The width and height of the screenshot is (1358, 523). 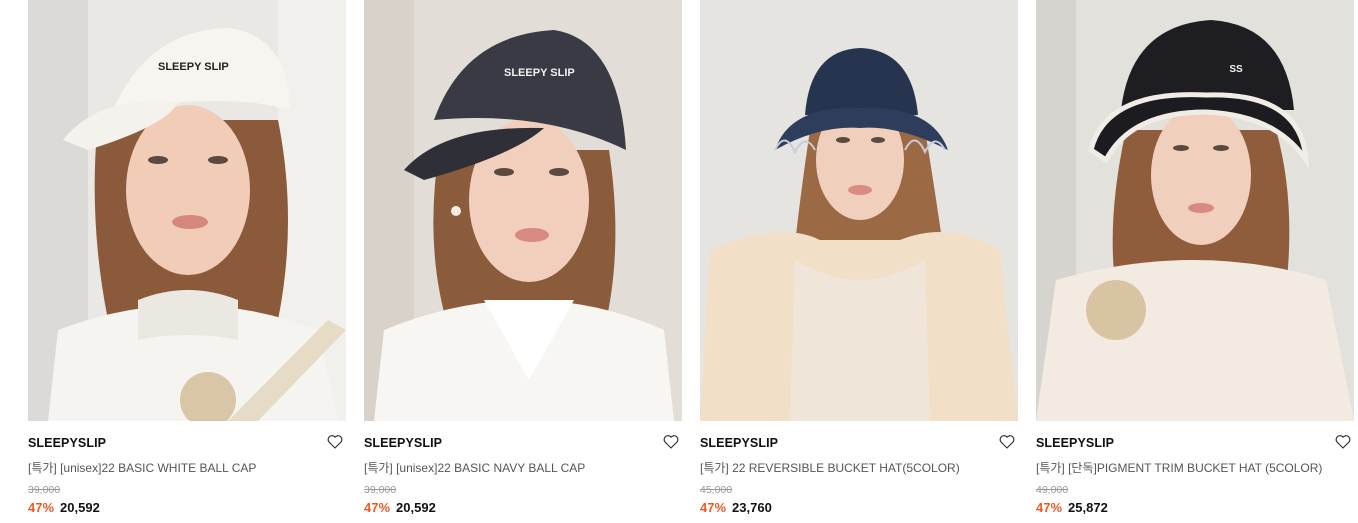 I want to click on product-title: [특가] 22 REVERSIBLE BUCKET HAT(5COLOR), so click(x=859, y=467).